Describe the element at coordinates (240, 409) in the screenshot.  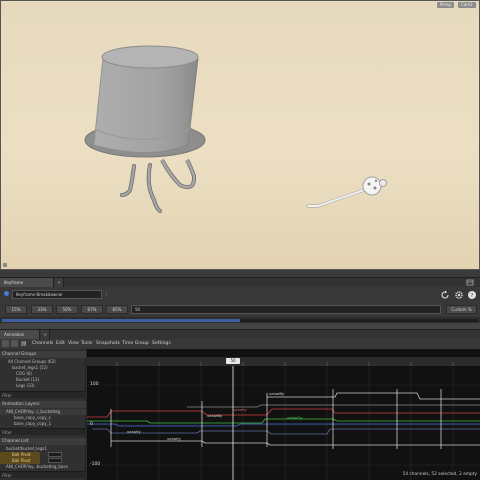
I see `curve-label: valuely` at that location.